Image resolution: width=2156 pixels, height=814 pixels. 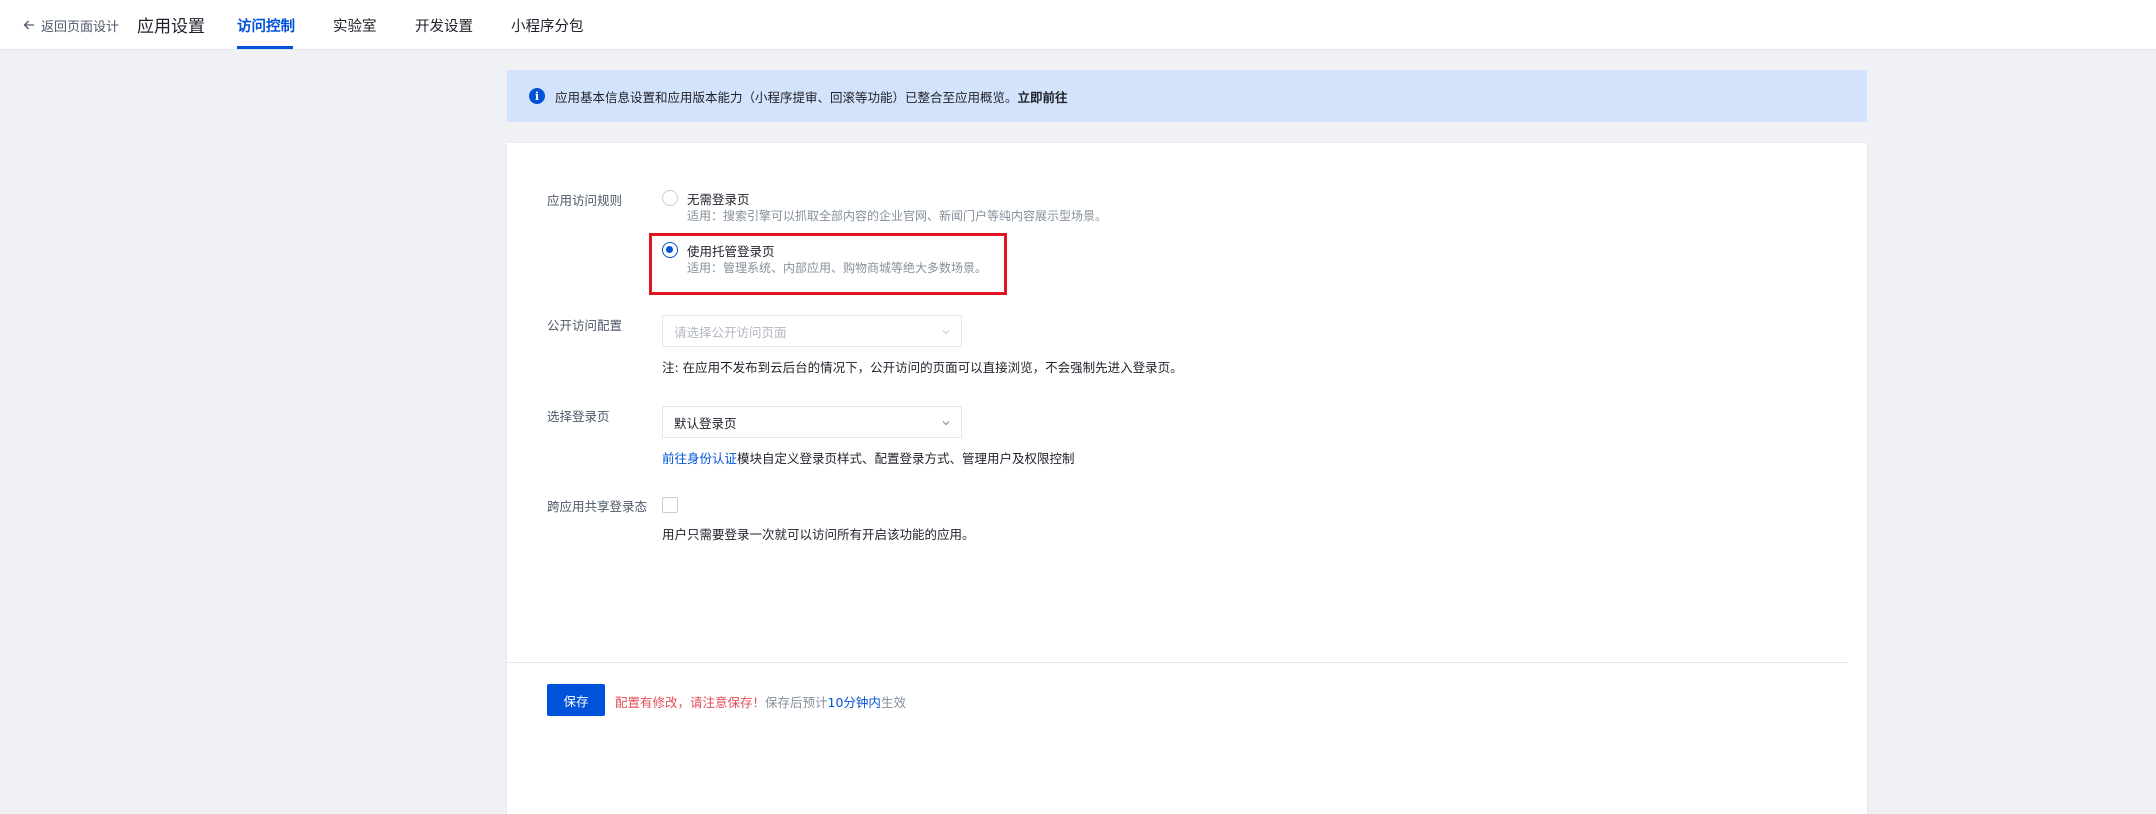 I want to click on public-page-select-placeholder: 请选择公开访问页面, so click(x=730, y=332).